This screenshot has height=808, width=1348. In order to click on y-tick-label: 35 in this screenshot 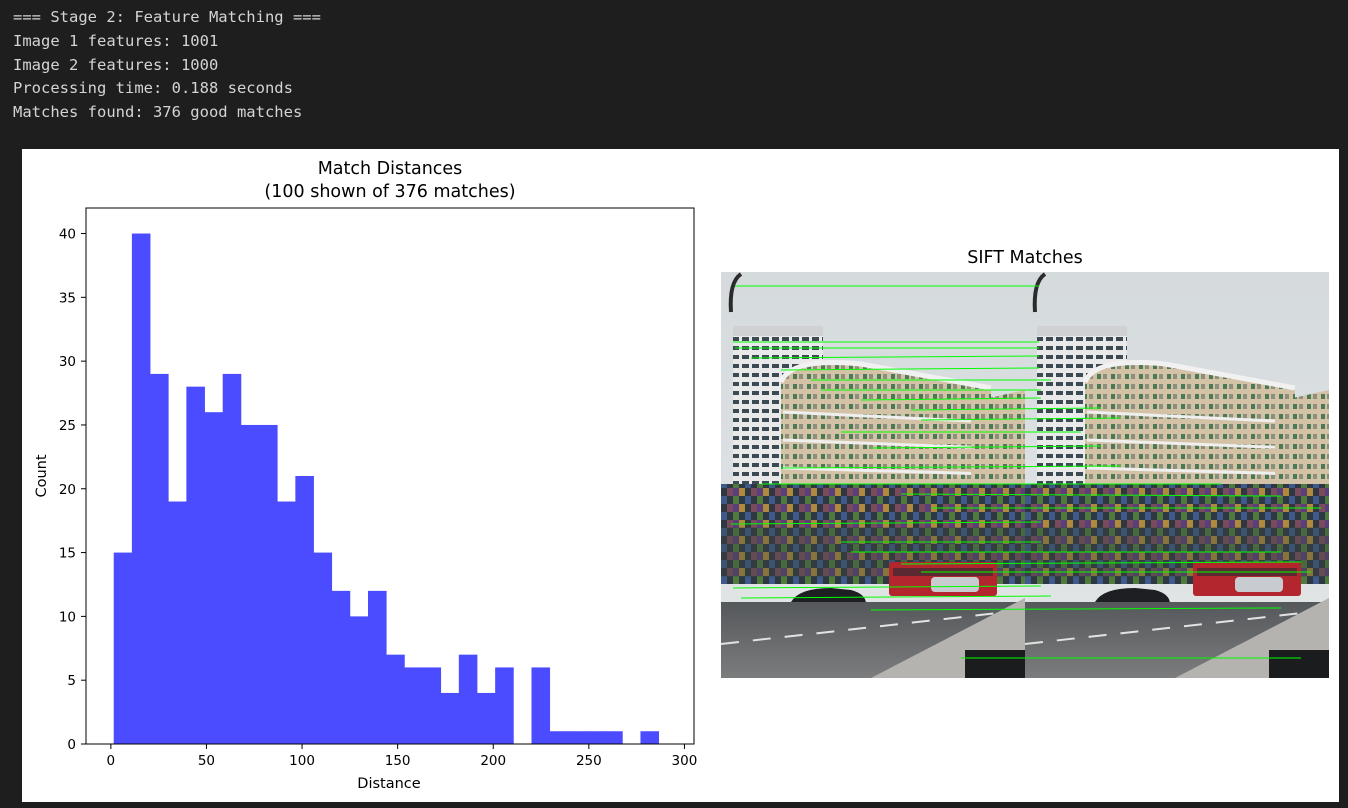, I will do `click(67, 298)`.